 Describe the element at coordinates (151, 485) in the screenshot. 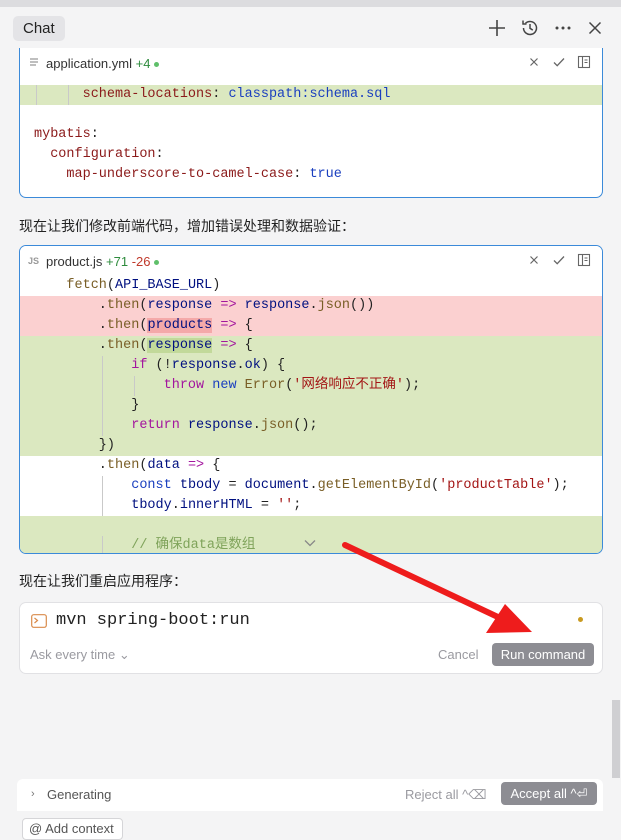

I see `code-token: const` at that location.